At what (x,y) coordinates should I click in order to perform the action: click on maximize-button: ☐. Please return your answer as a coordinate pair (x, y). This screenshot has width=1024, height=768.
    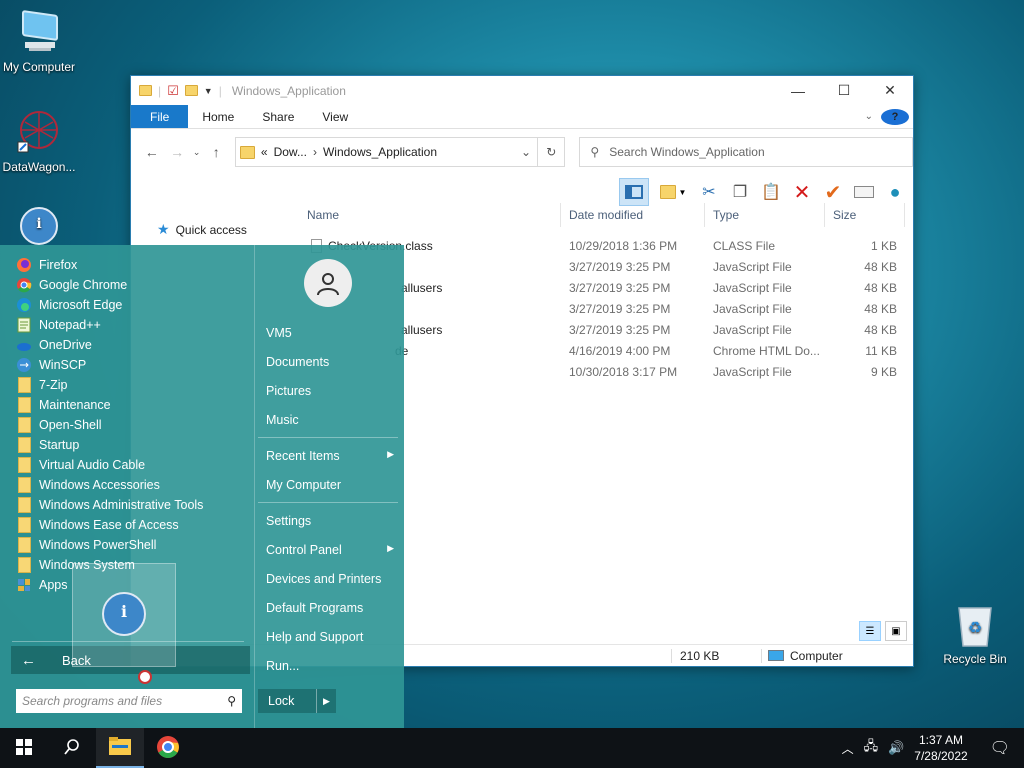
    Looking at the image, I should click on (844, 90).